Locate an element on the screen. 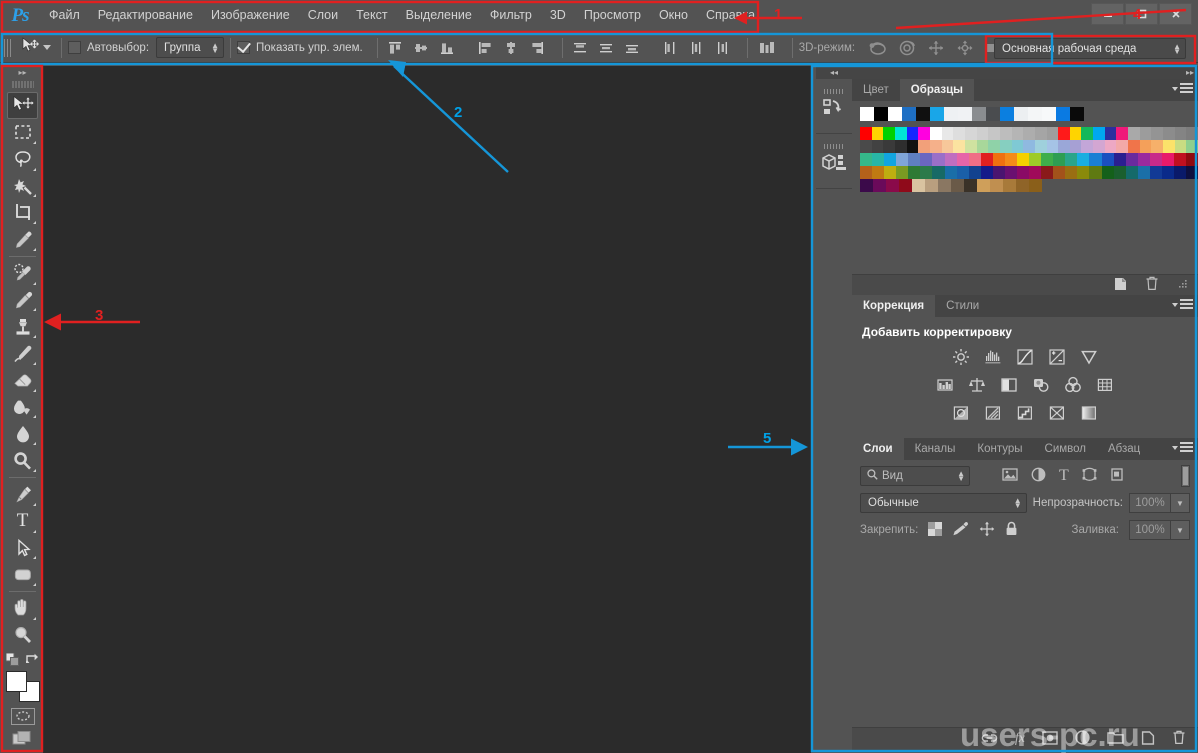 Image resolution: width=1198 pixels, height=753 pixels. tab-paths: Контуры is located at coordinates (1000, 449).